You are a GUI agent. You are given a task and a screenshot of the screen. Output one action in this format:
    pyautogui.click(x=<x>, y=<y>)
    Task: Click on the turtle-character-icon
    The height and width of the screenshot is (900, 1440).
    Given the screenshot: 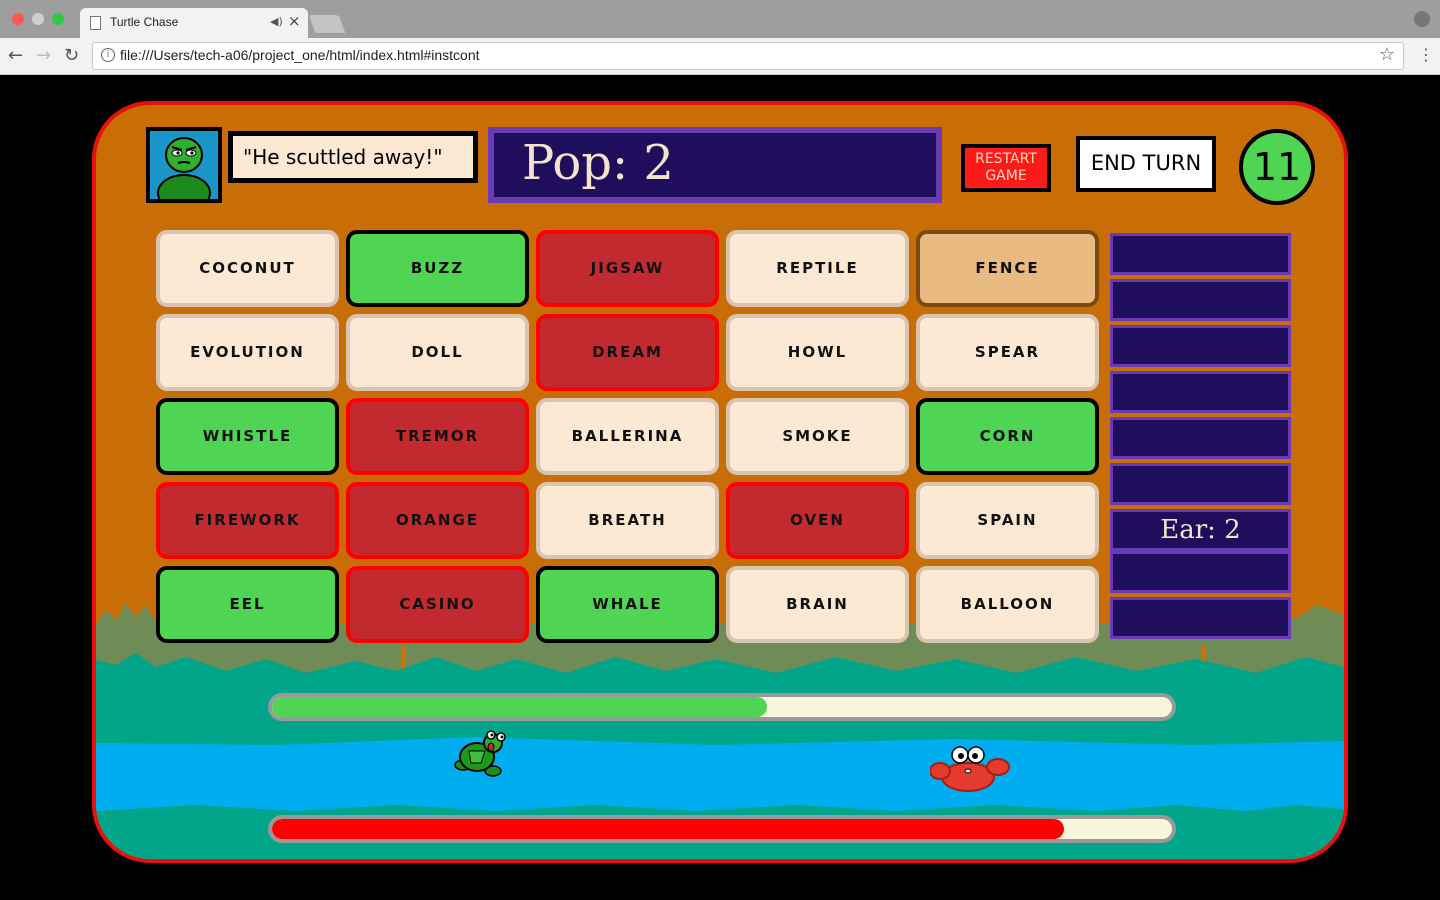 What is the action you would take?
    pyautogui.click(x=480, y=753)
    